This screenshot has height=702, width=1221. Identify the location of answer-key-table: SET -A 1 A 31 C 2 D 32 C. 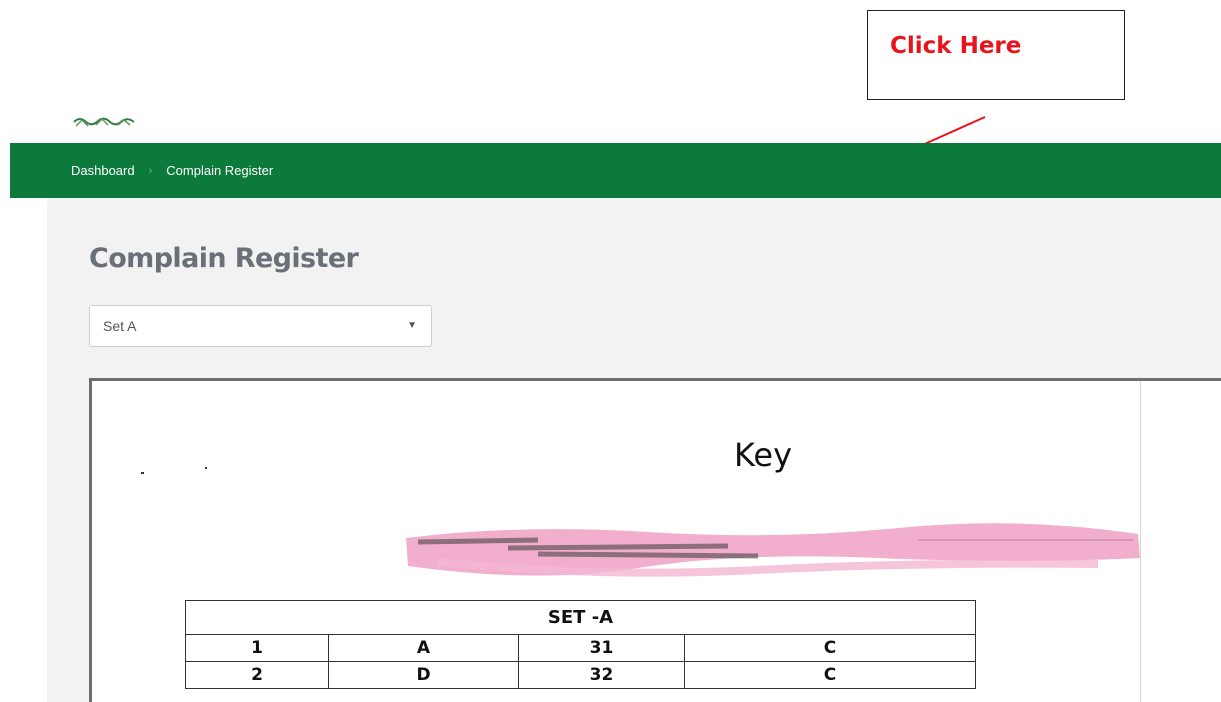
(580, 644).